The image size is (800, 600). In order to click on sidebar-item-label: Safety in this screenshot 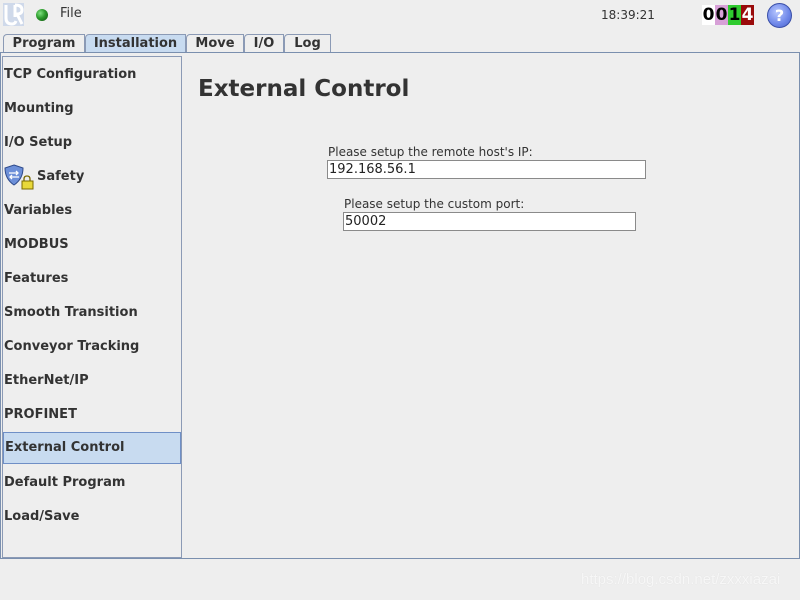, I will do `click(61, 176)`.